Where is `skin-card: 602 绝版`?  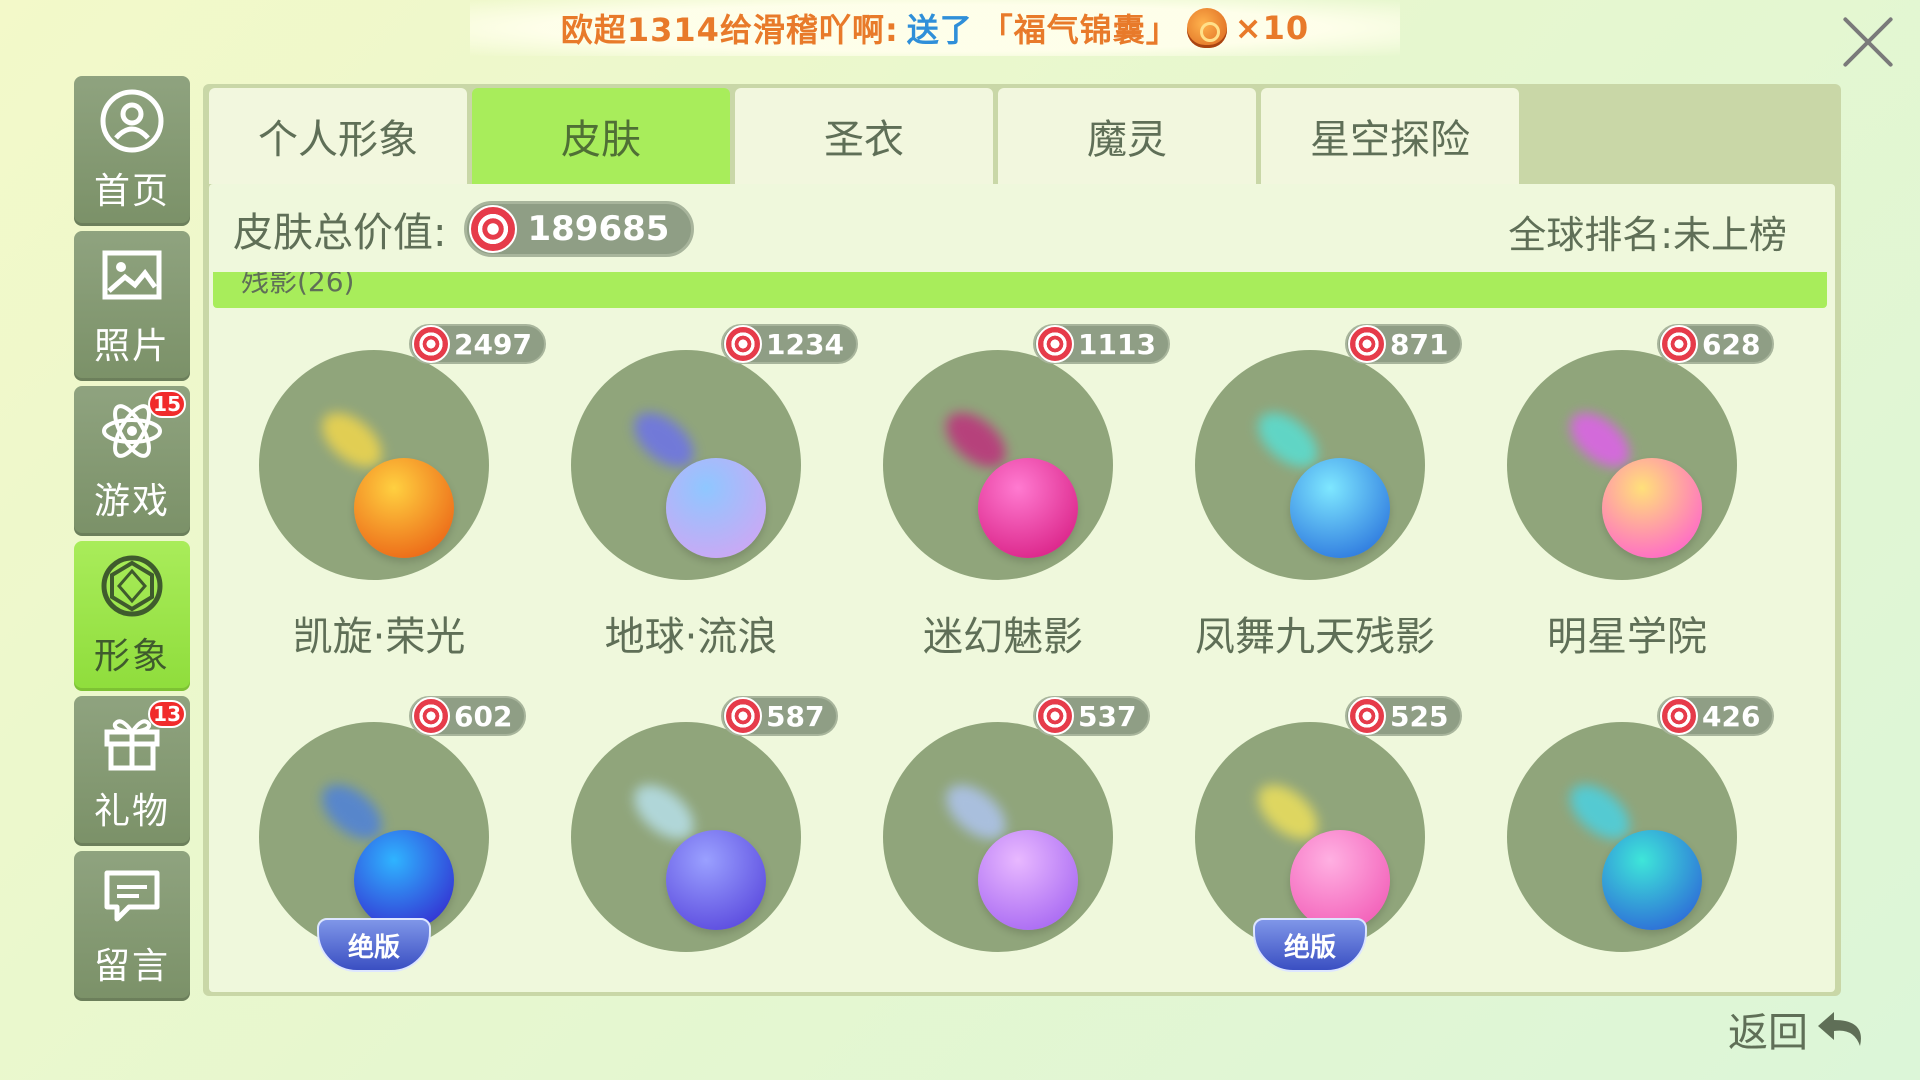
skin-card: 602 绝版 is located at coordinates (388, 844).